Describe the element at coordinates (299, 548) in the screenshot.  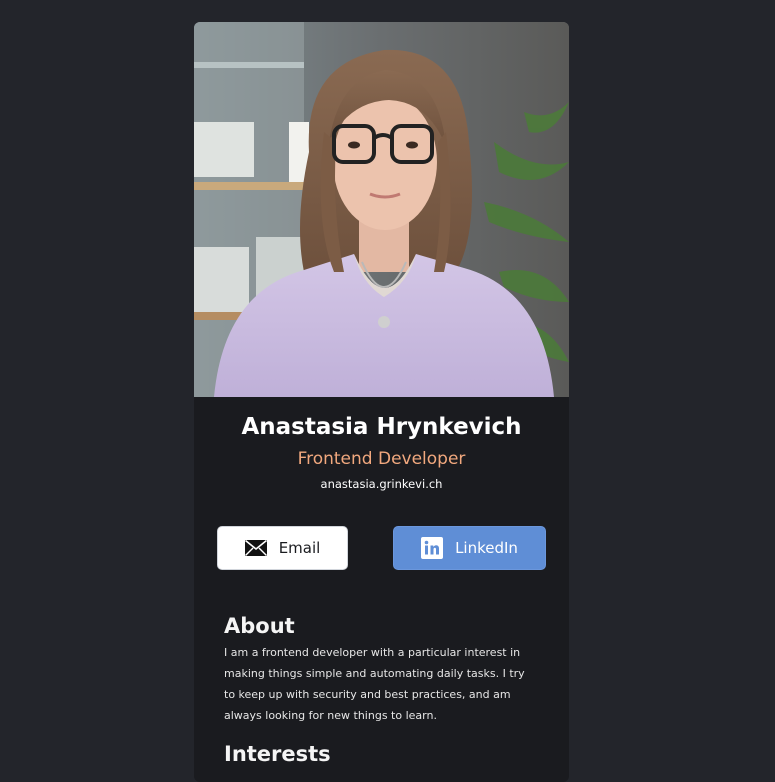
I see `email-button-label: Email` at that location.